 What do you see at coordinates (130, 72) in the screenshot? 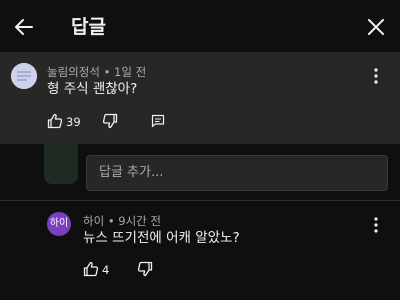
I see `comment-time: 1일 전` at bounding box center [130, 72].